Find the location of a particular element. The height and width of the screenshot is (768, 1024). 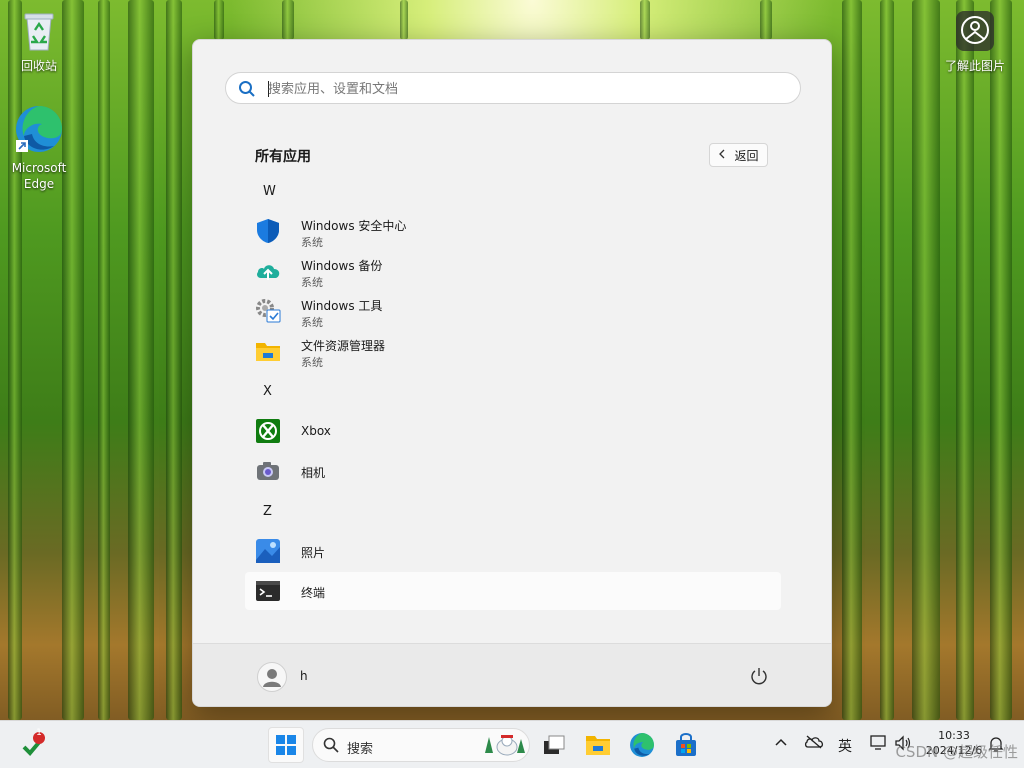

windows-logo-icon is located at coordinates (286, 745).